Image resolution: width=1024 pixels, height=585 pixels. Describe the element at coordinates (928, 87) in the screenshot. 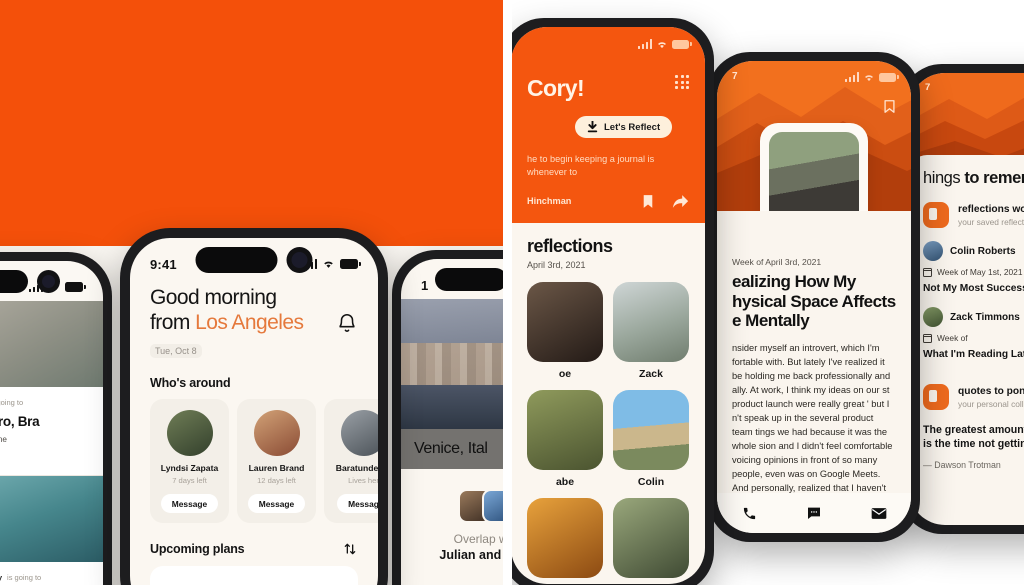

I see `status-time: 7` at that location.